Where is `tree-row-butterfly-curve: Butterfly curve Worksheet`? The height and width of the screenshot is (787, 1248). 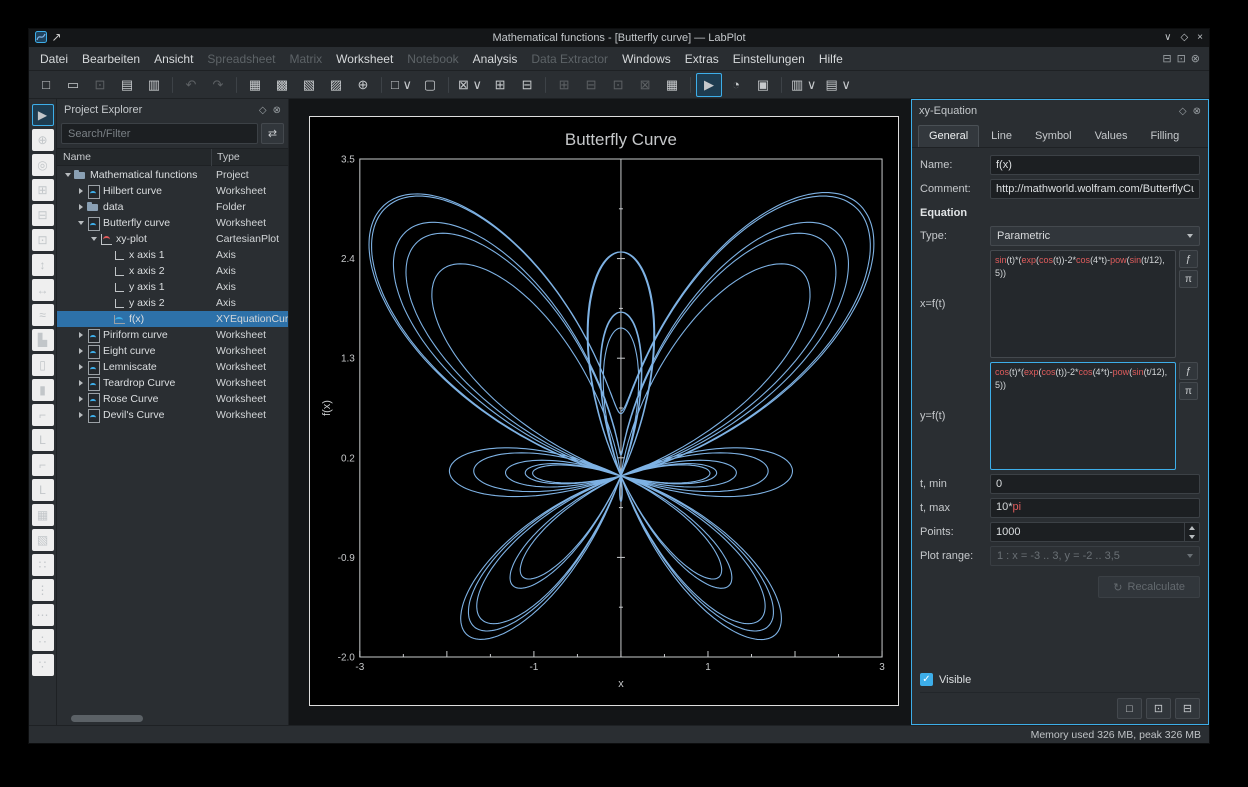
tree-row-butterfly-curve: Butterfly curve Worksheet is located at coordinates (172, 223).